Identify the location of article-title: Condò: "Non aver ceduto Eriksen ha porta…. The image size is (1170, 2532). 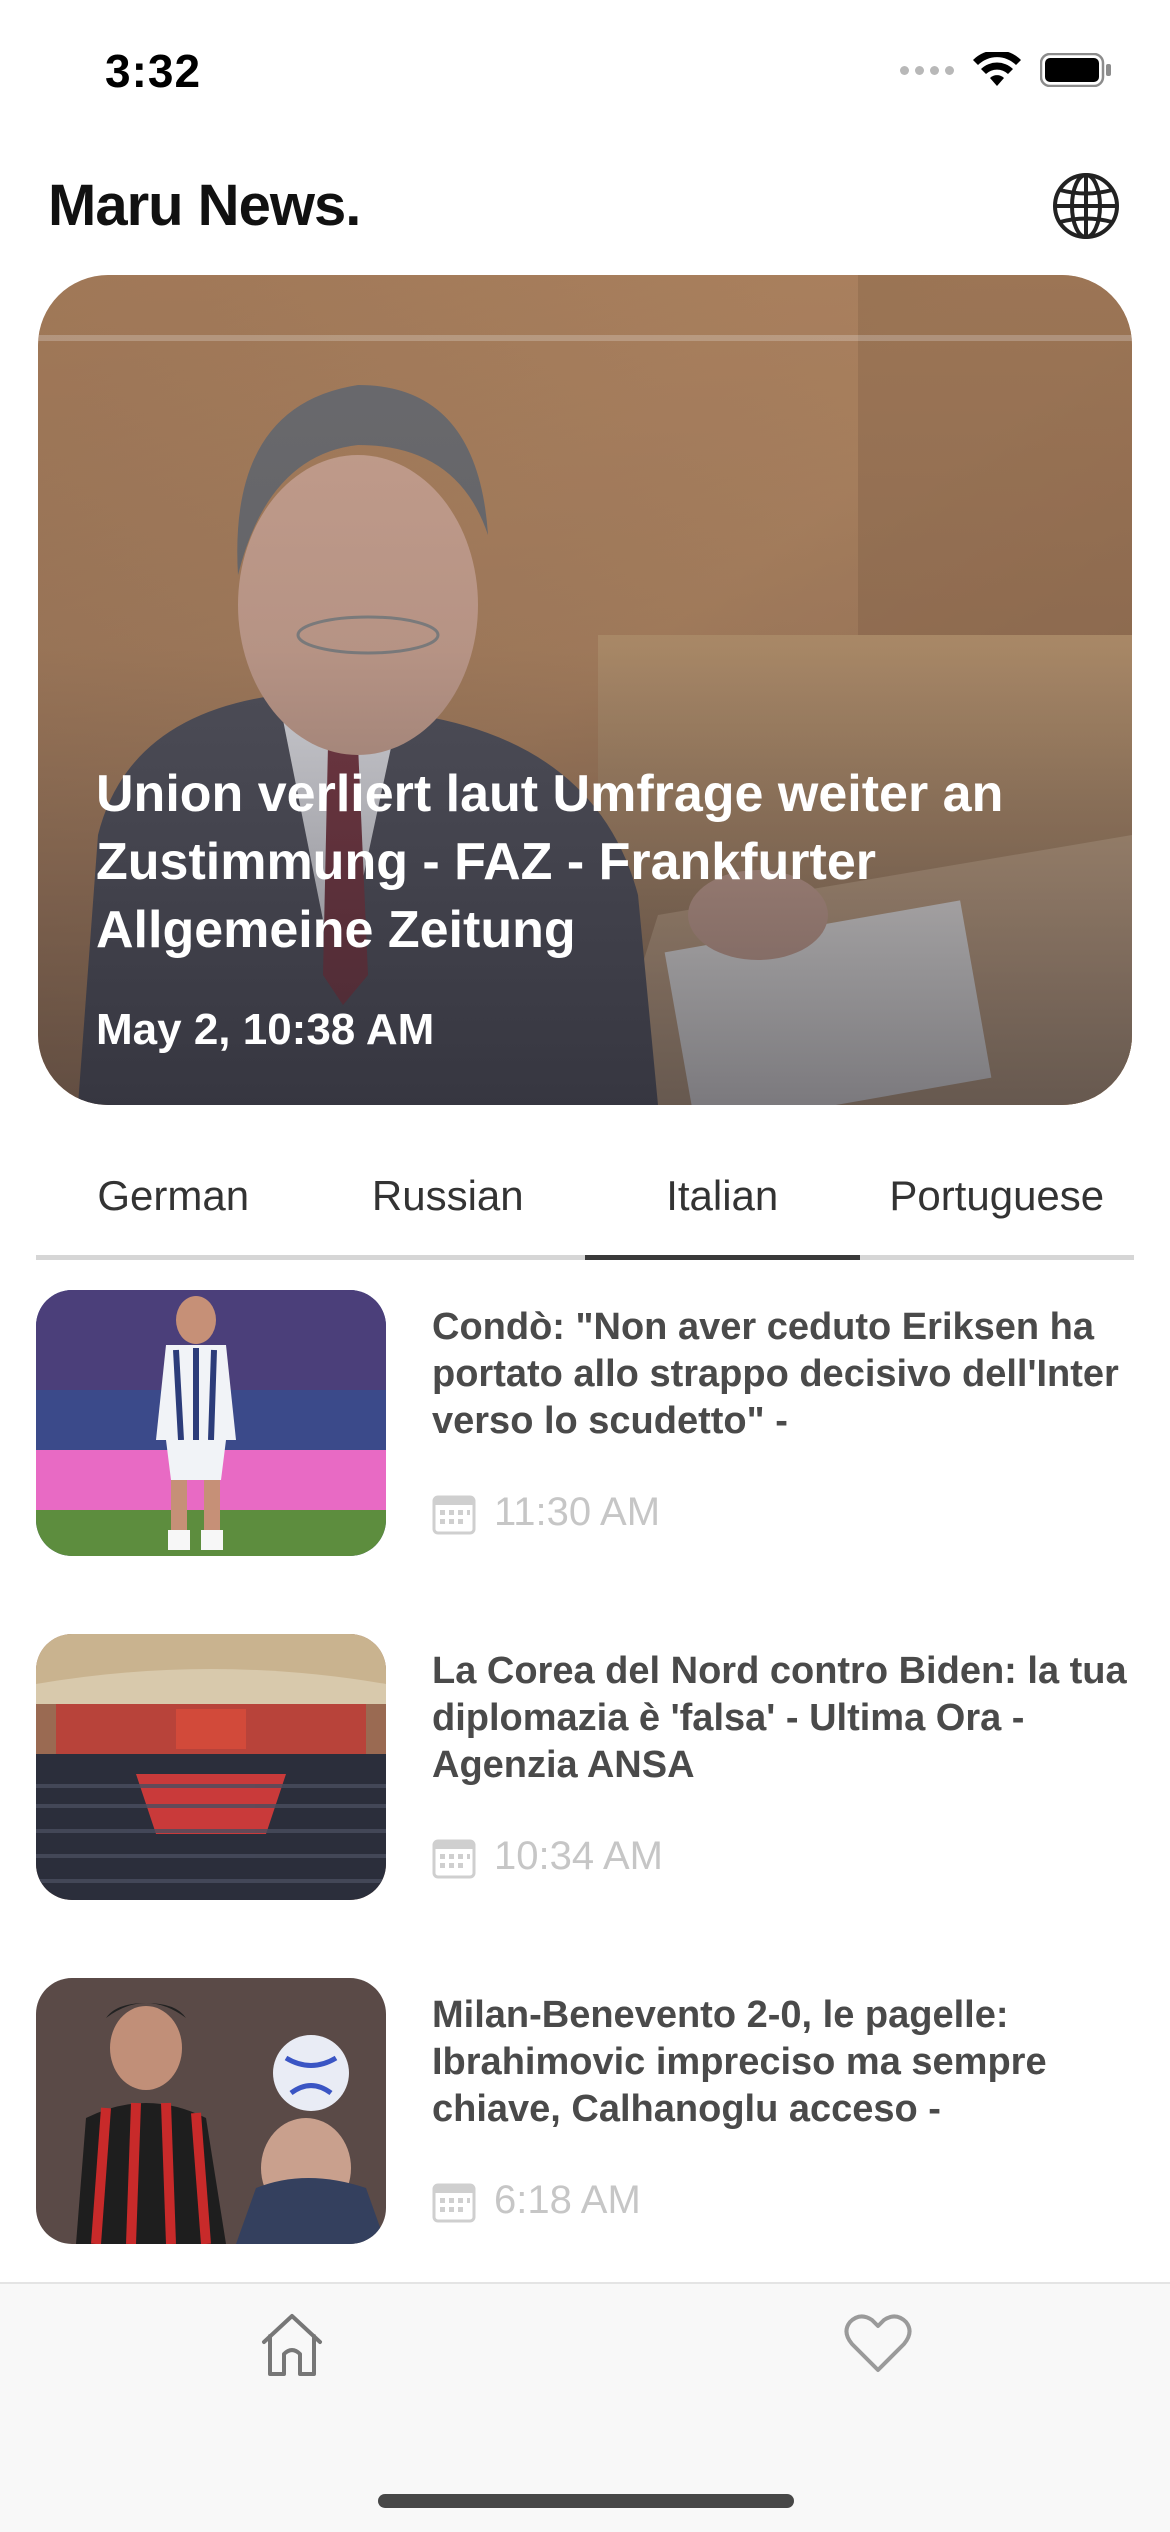
(775, 1374).